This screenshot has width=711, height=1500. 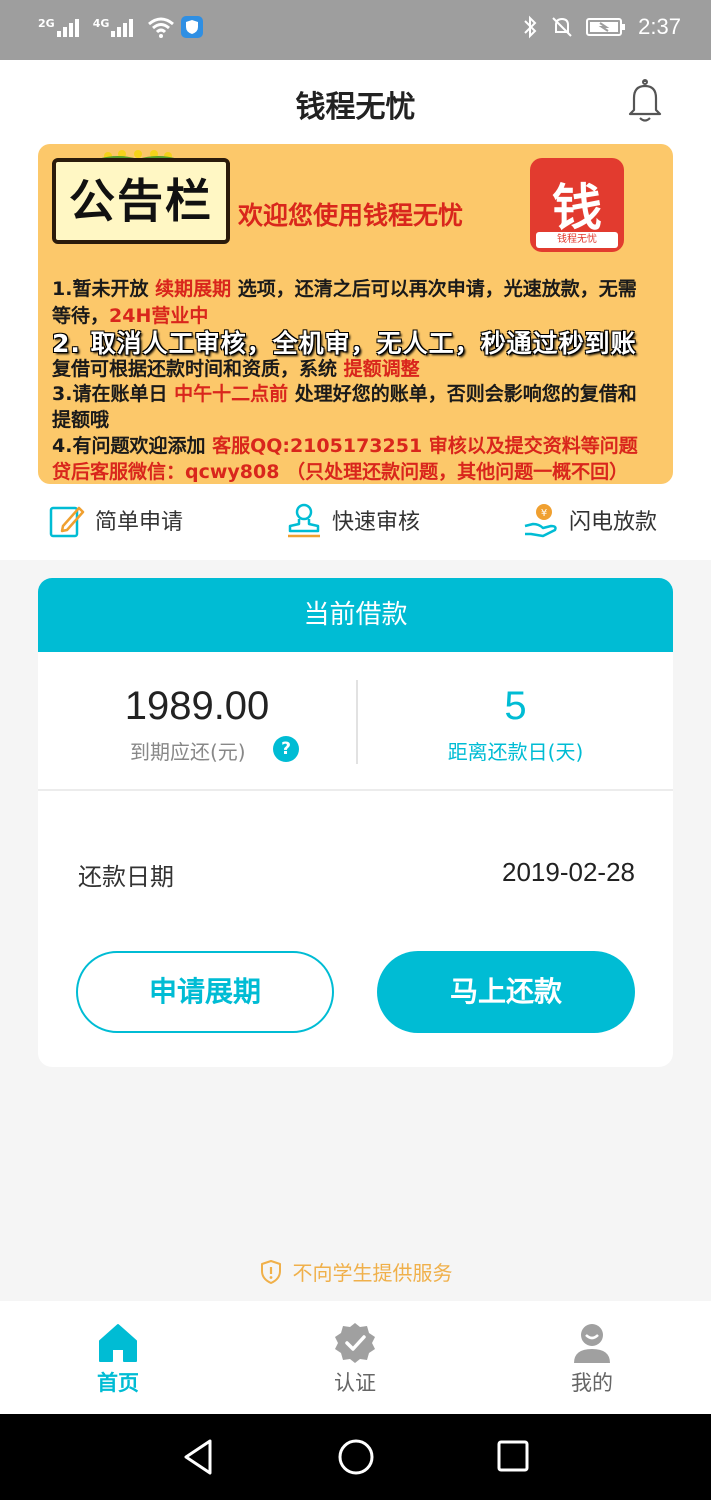 What do you see at coordinates (67, 522) in the screenshot?
I see `edit-icon` at bounding box center [67, 522].